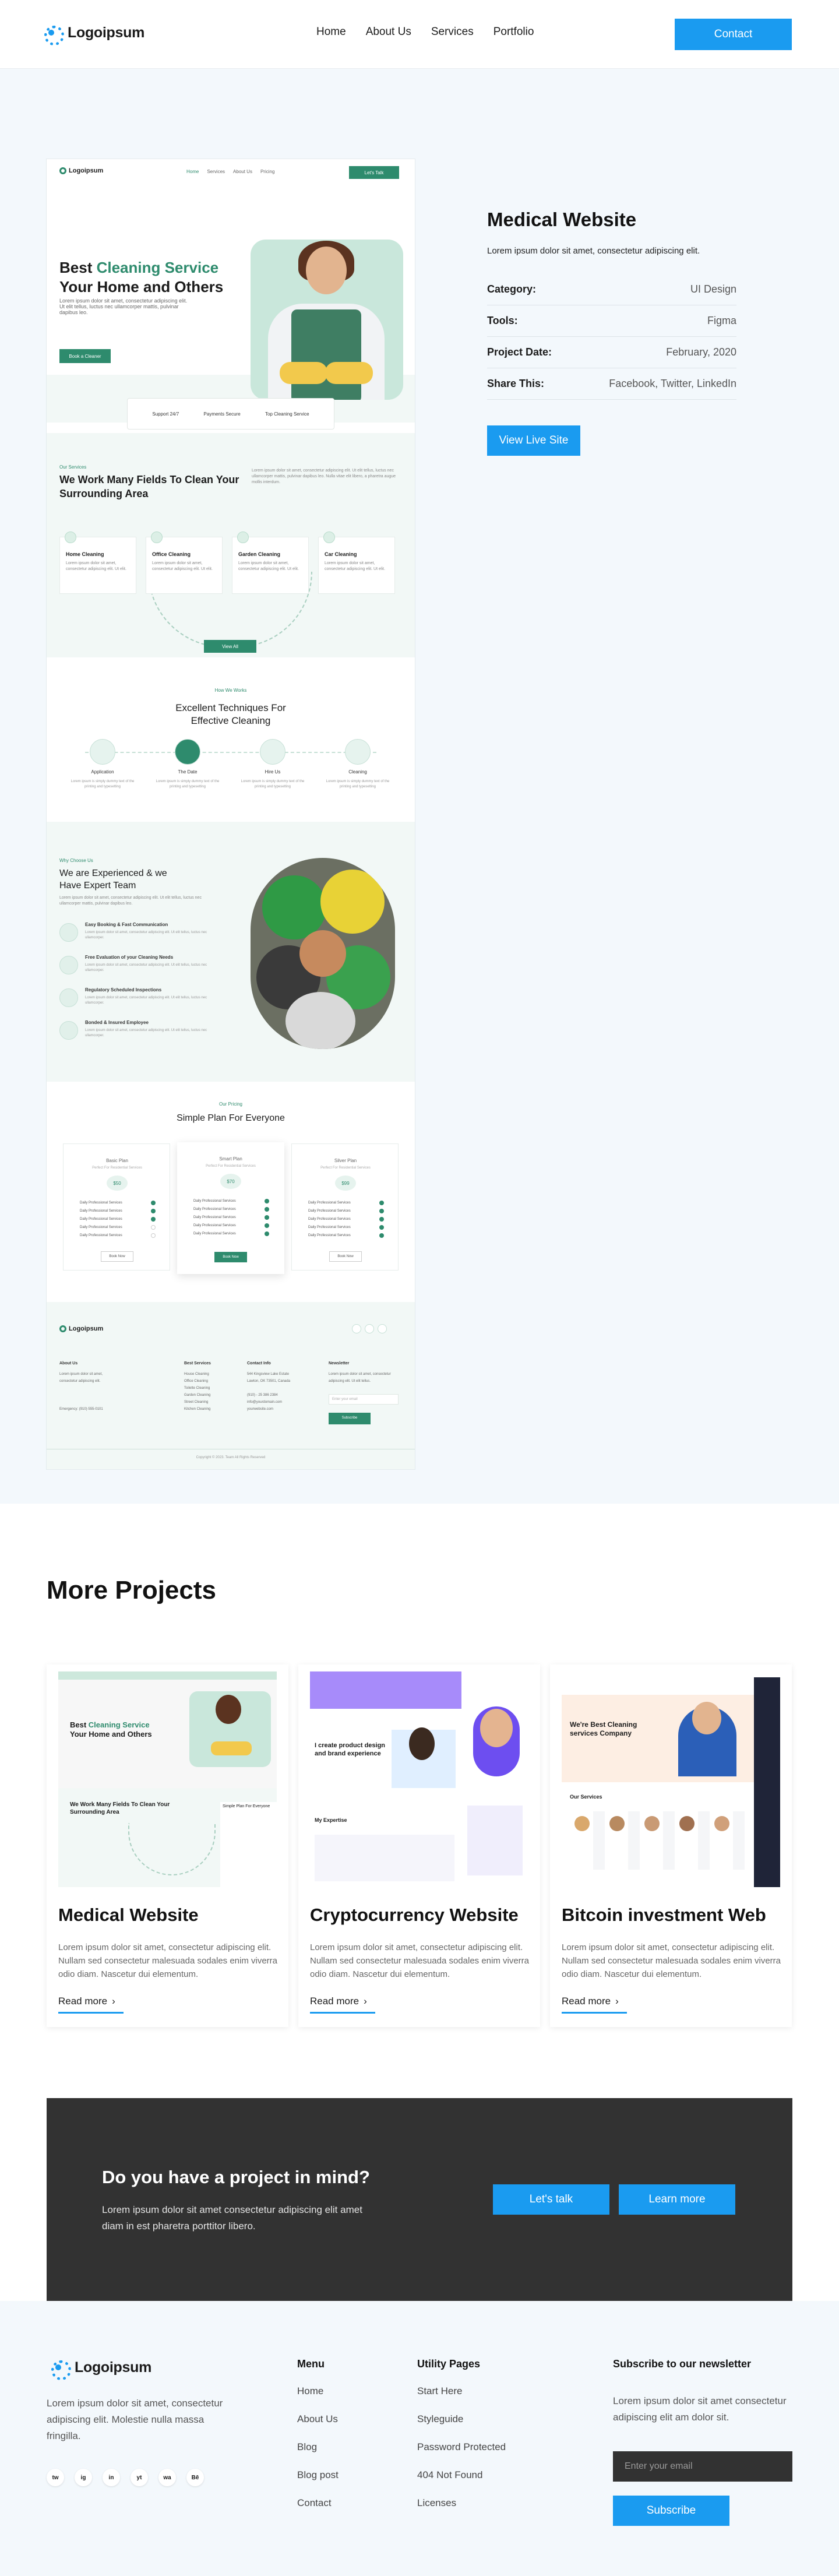 The width and height of the screenshot is (839, 2576). I want to click on twitter-icon: tw, so click(56, 2478).